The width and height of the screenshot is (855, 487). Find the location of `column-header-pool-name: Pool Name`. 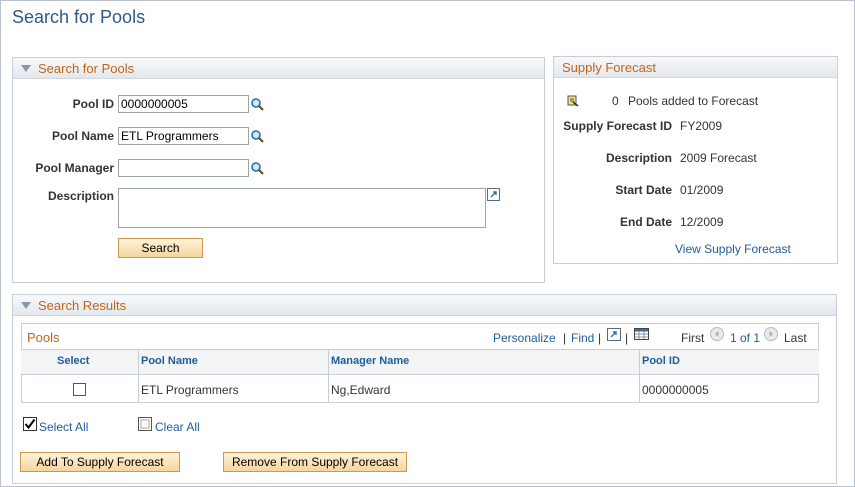

column-header-pool-name: Pool Name is located at coordinates (169, 361).